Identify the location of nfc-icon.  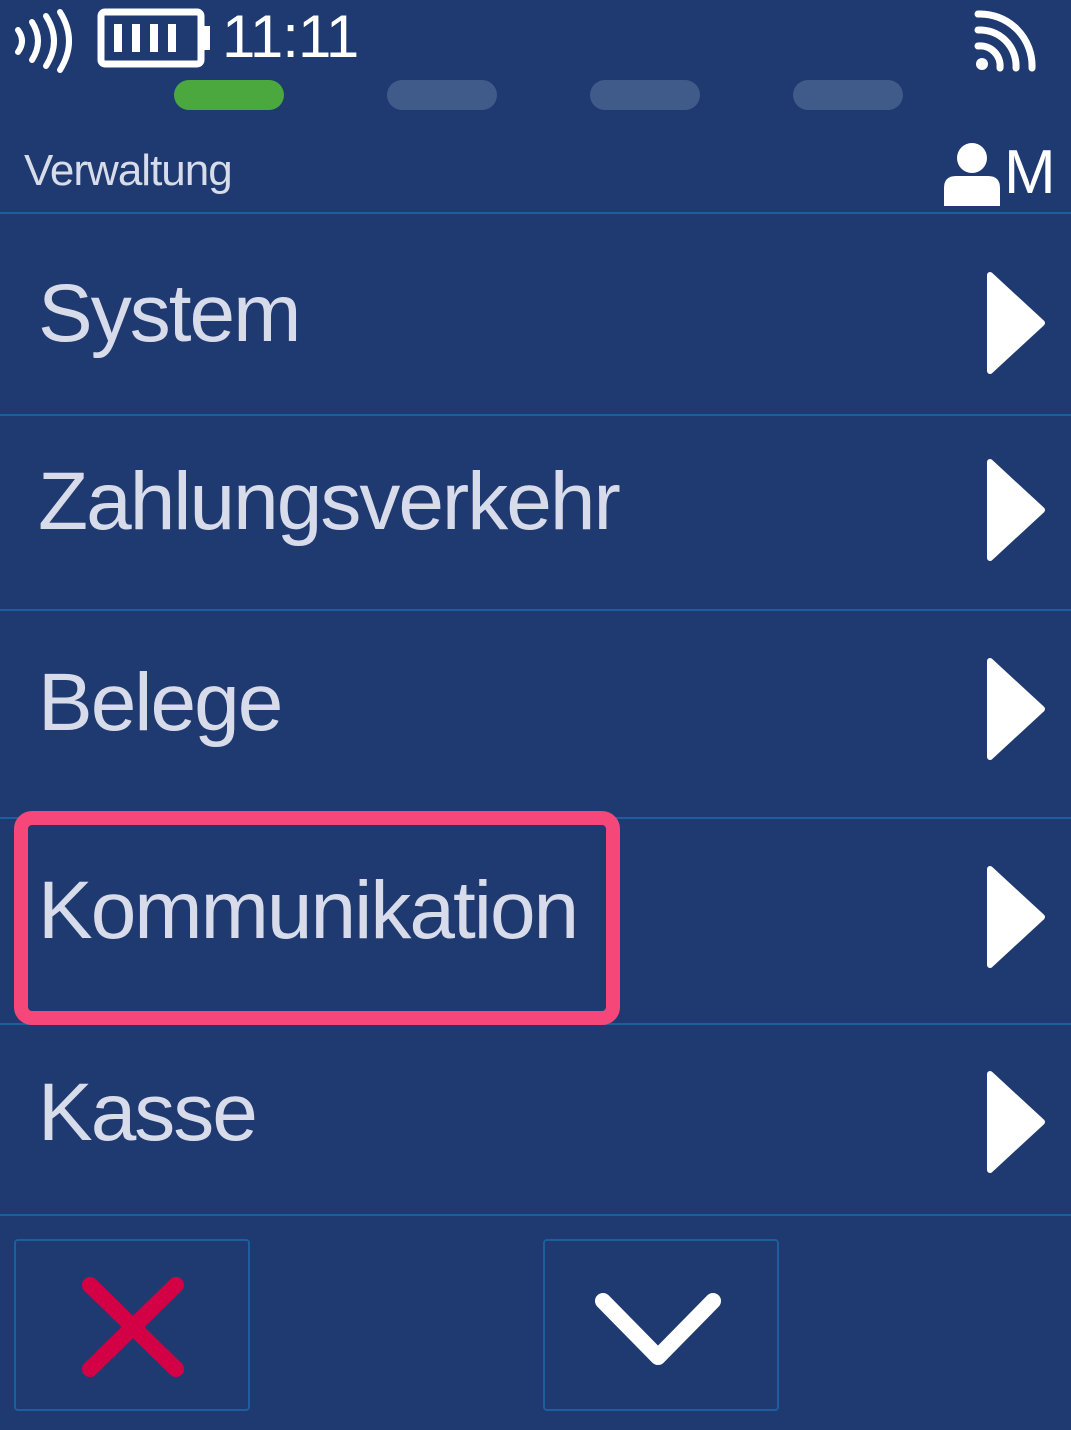
(43, 41).